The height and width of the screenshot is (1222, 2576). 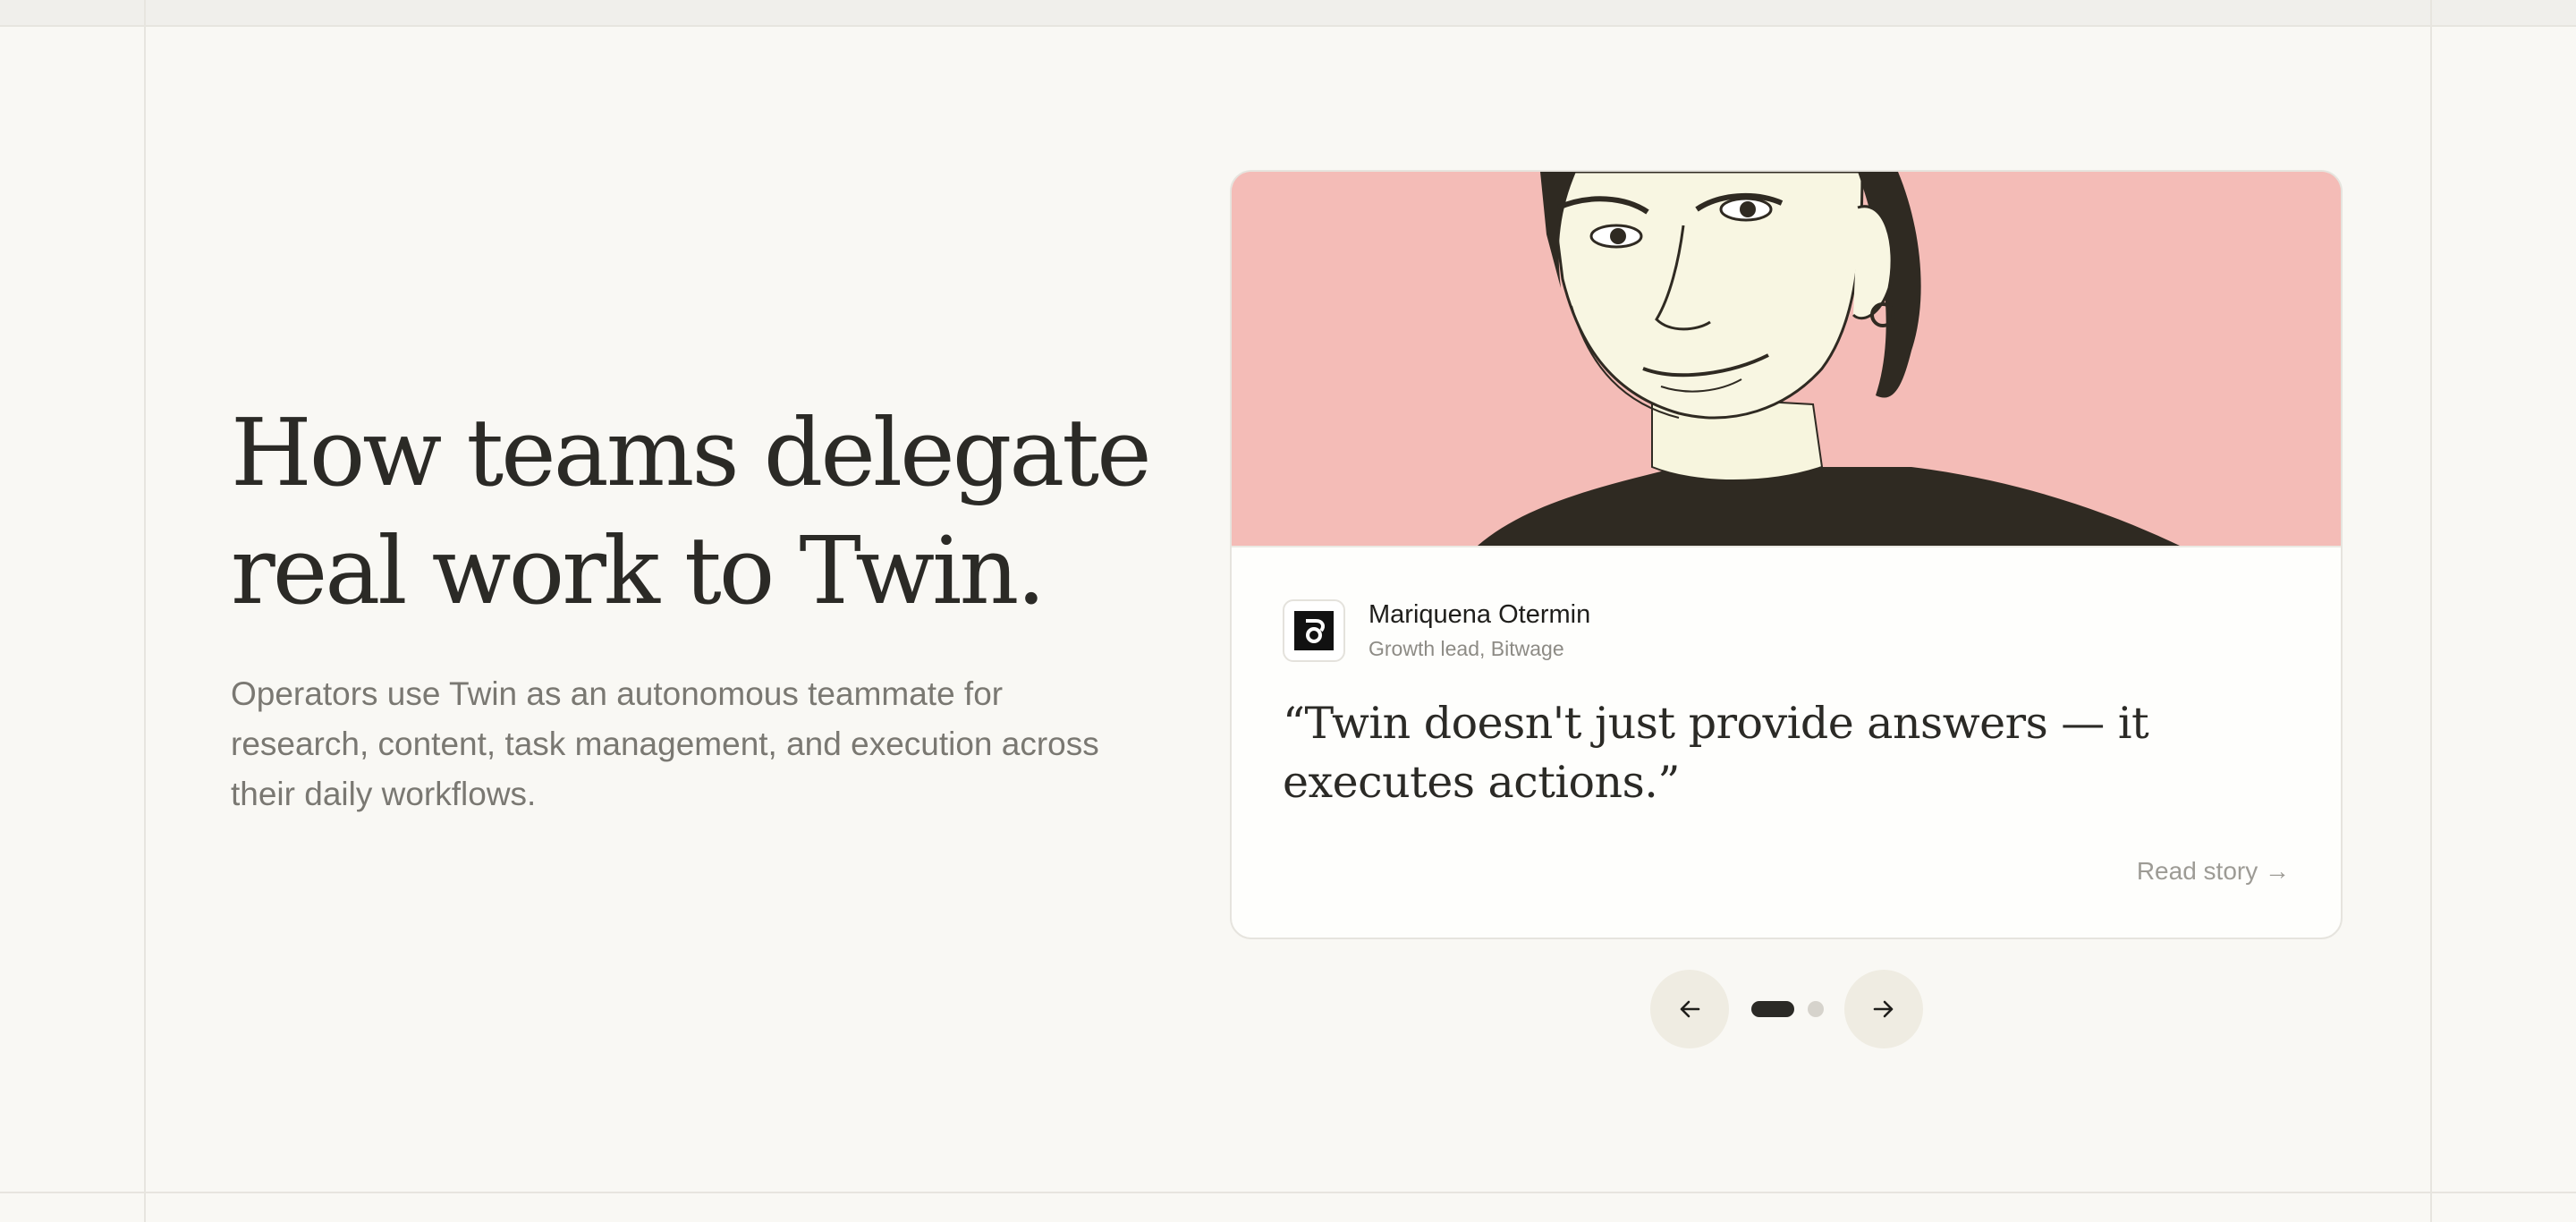 I want to click on previous-slide-button, so click(x=1689, y=1009).